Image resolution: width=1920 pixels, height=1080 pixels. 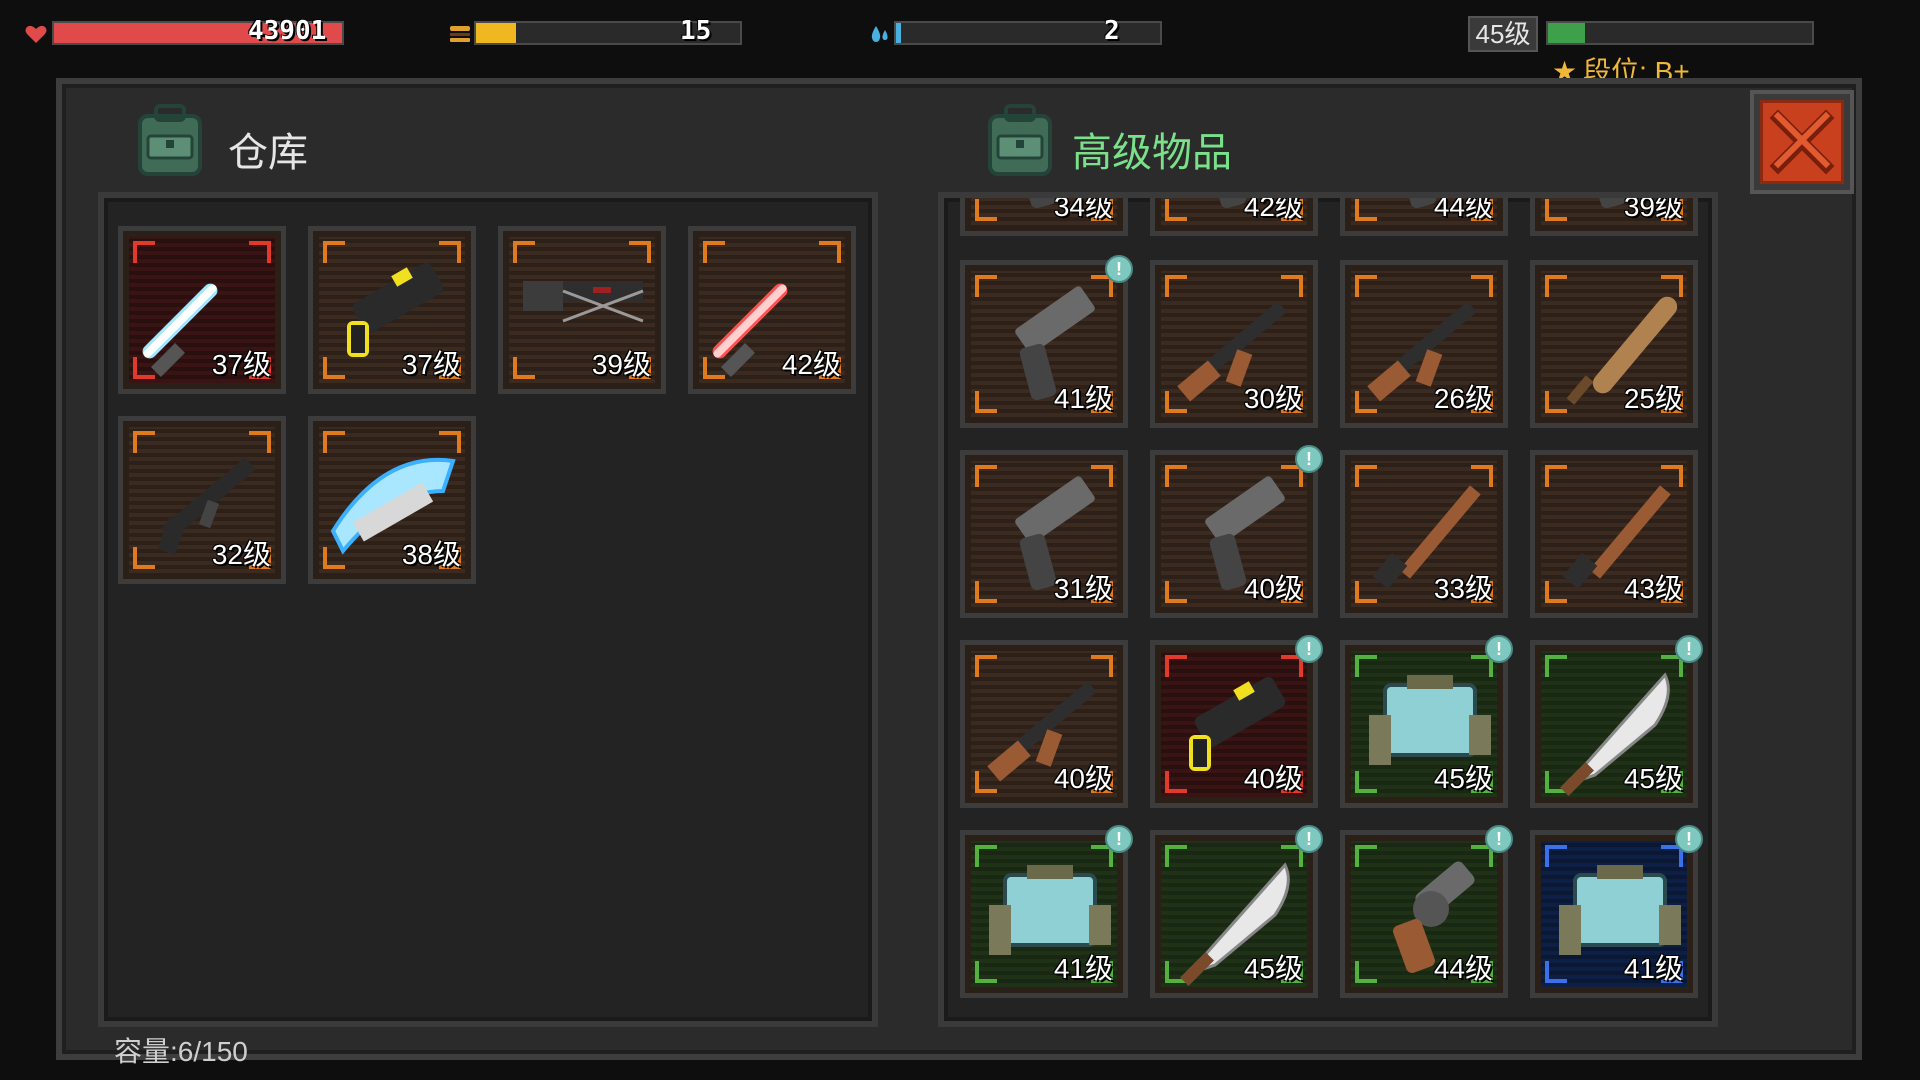 I want to click on item-level: 31级, so click(x=1083, y=588).